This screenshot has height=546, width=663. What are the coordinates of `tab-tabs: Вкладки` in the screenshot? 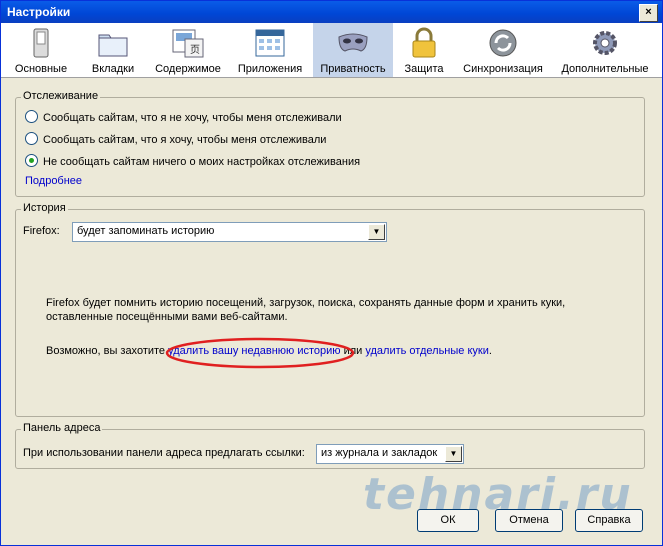 It's located at (113, 50).